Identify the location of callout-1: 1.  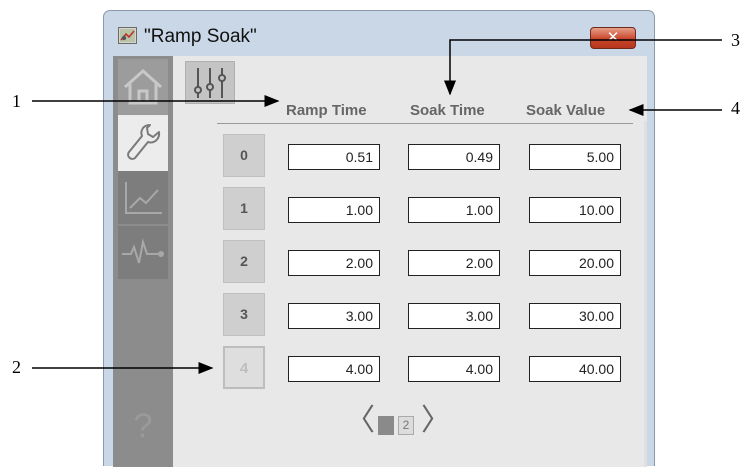
(16, 101).